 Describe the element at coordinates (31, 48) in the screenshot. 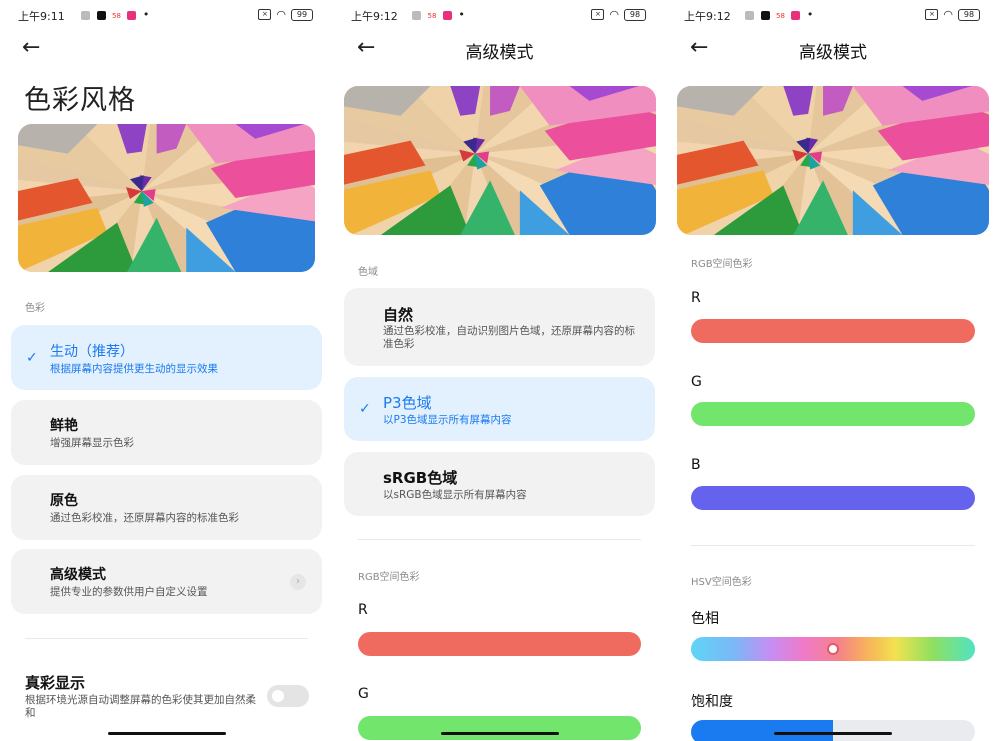

I see `back-button: ←` at that location.